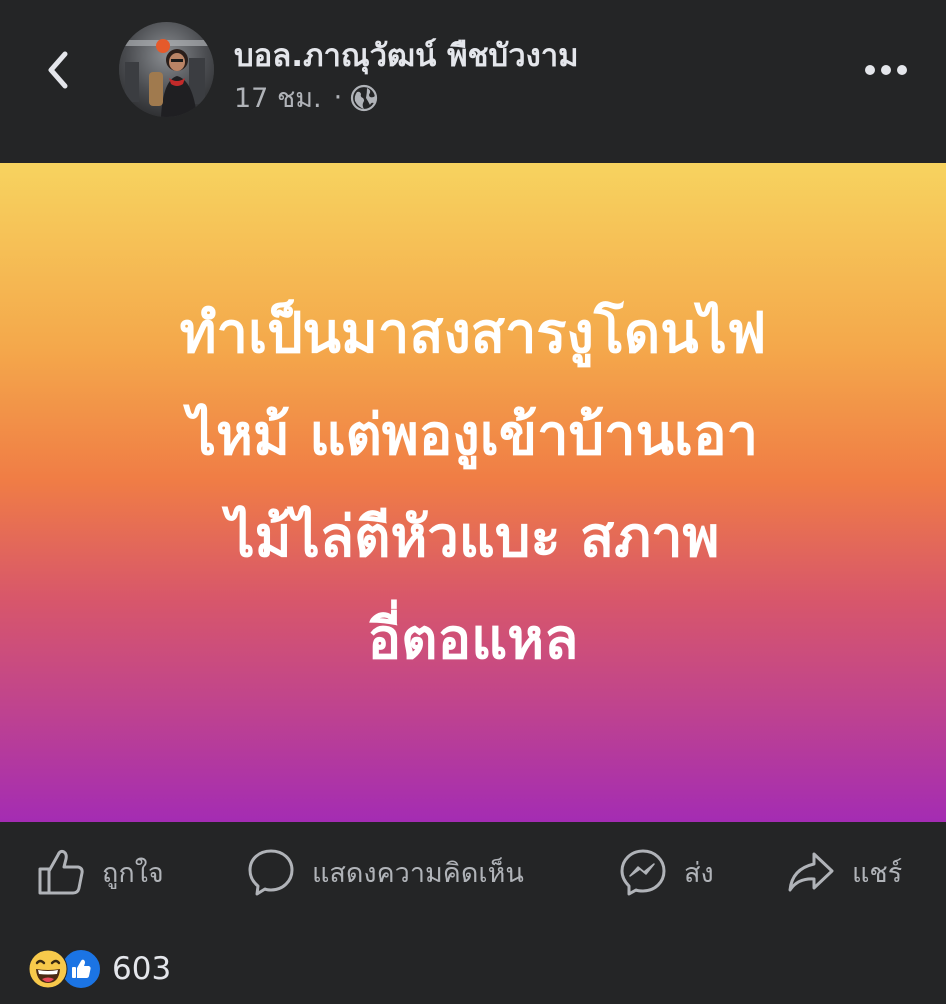 The height and width of the screenshot is (1004, 946). Describe the element at coordinates (473, 333) in the screenshot. I see `post-line-1: ทำเป็นมาสงสารงูโดนไฟ` at that location.